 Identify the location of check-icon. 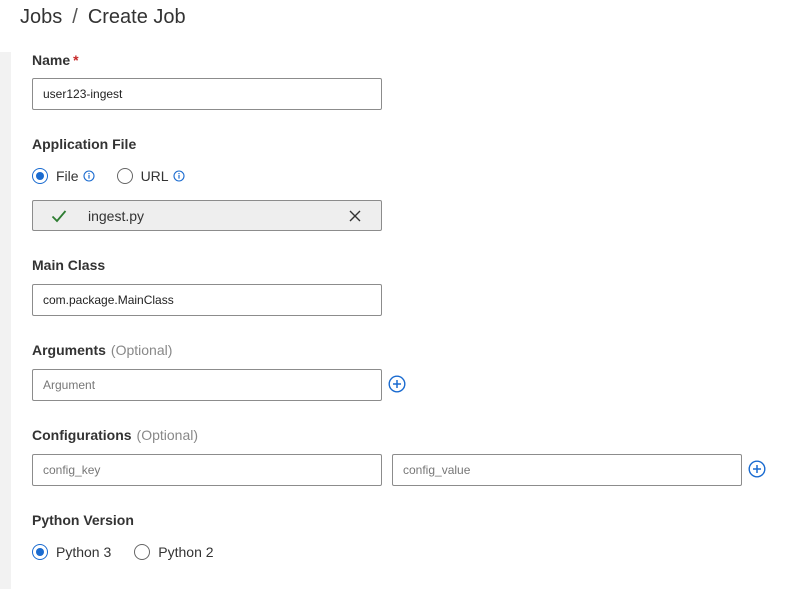
(59, 216).